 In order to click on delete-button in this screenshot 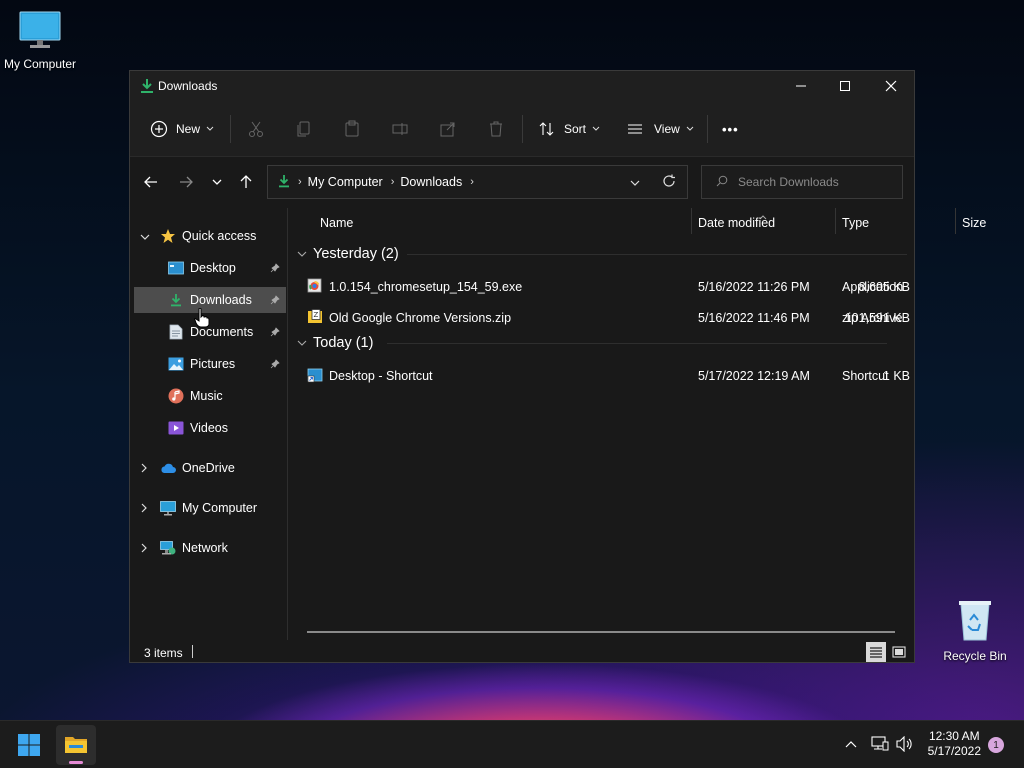, I will do `click(496, 129)`.